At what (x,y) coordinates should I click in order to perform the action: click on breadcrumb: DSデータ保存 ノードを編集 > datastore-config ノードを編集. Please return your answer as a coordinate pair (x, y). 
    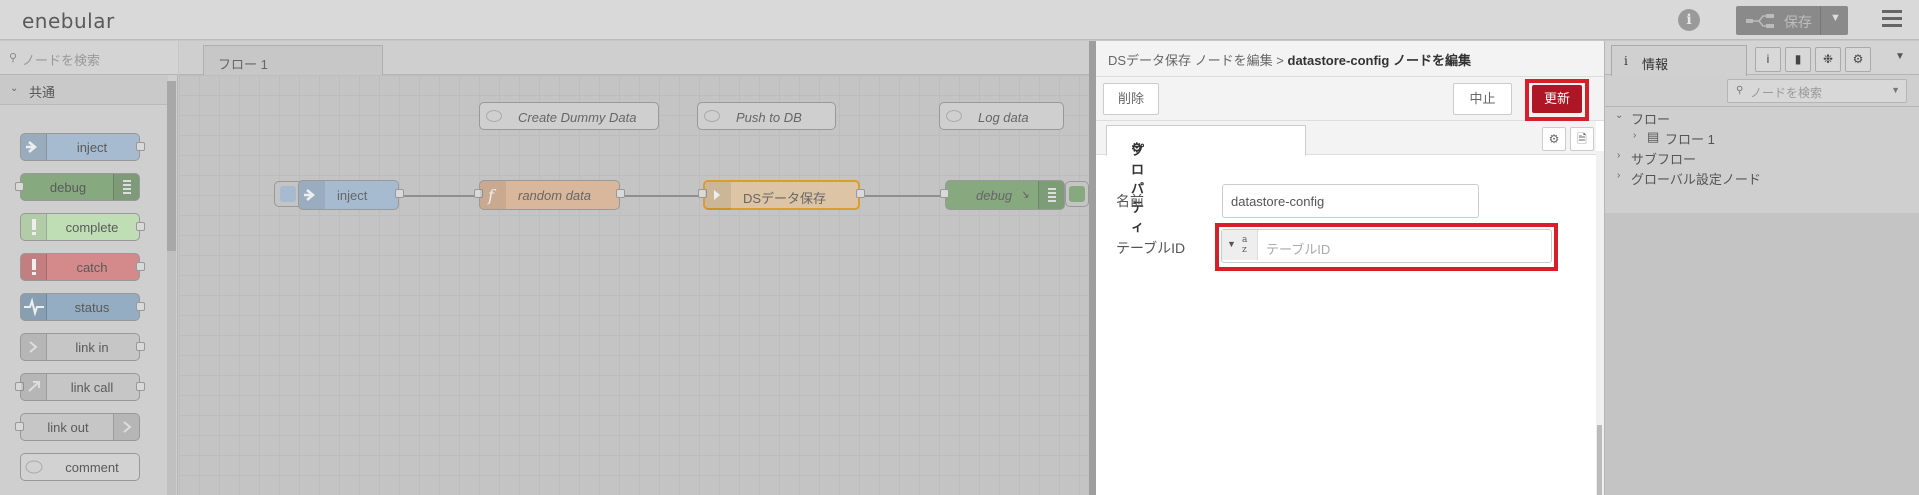
    Looking at the image, I should click on (1289, 59).